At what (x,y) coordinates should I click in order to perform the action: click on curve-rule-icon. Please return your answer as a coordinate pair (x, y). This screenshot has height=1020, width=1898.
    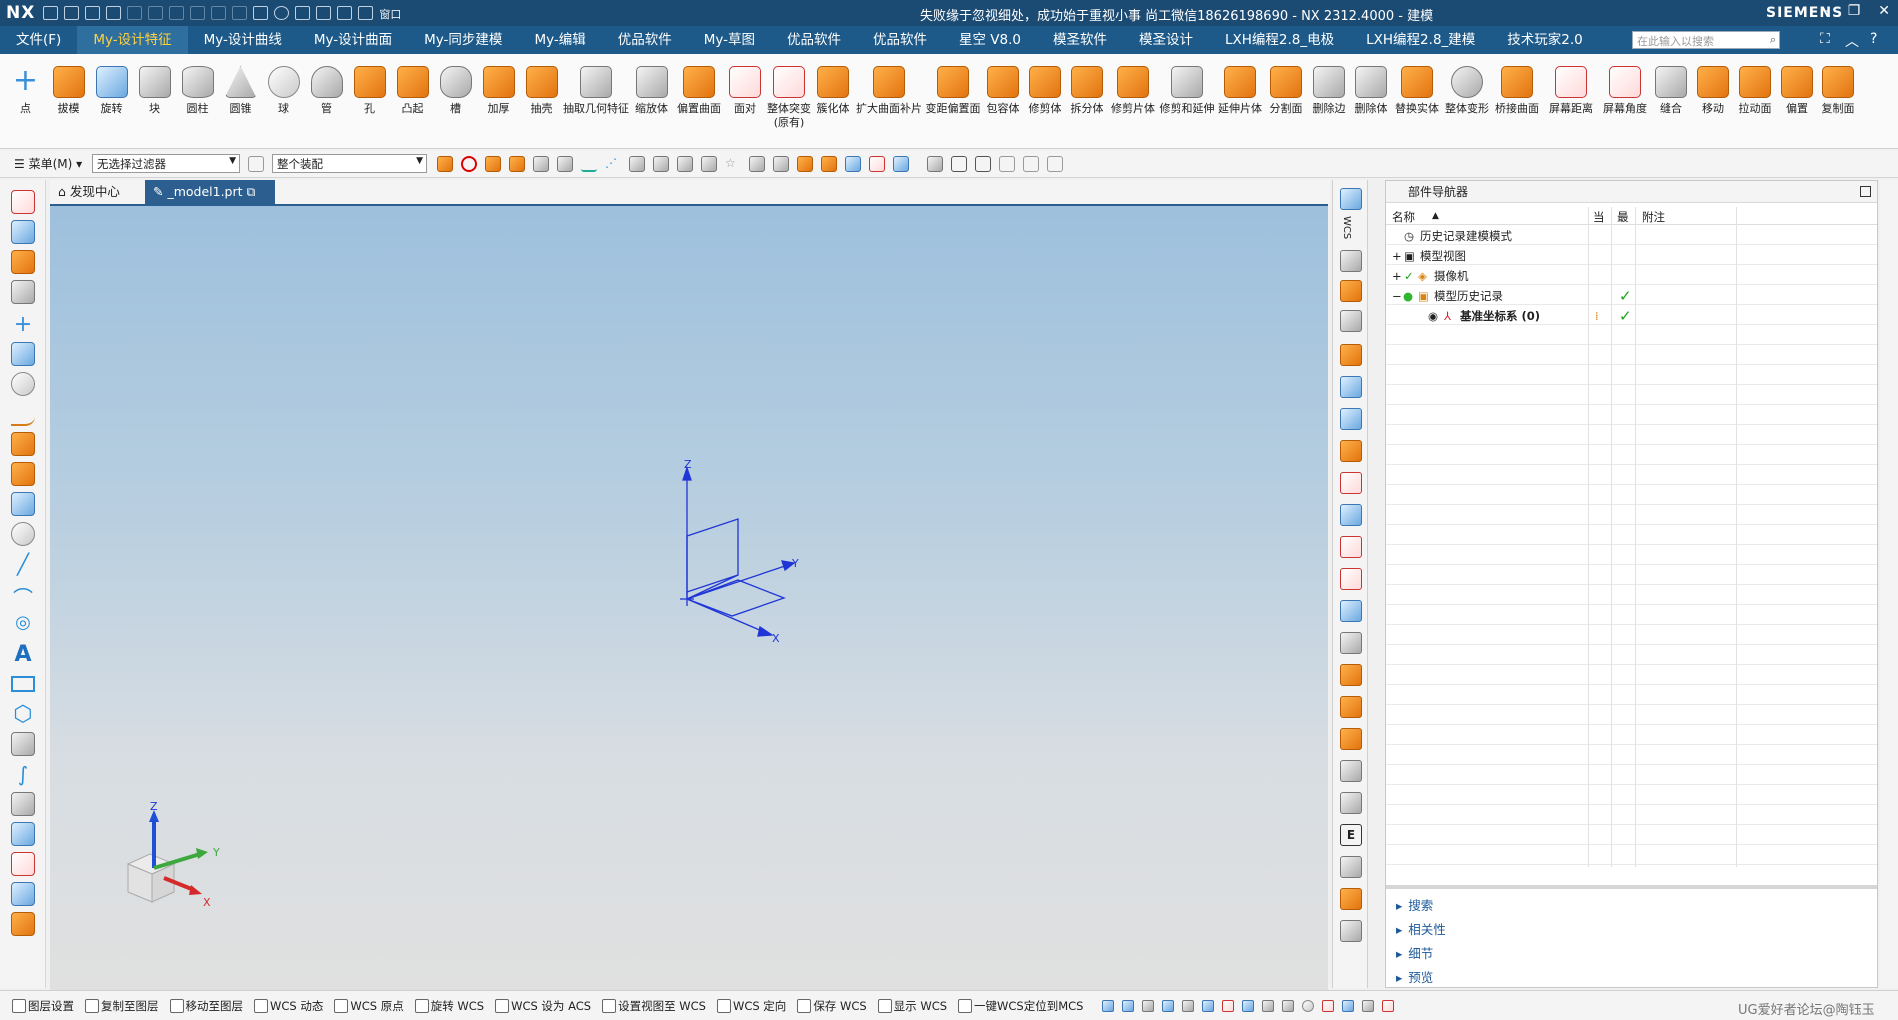
    Looking at the image, I should click on (589, 164).